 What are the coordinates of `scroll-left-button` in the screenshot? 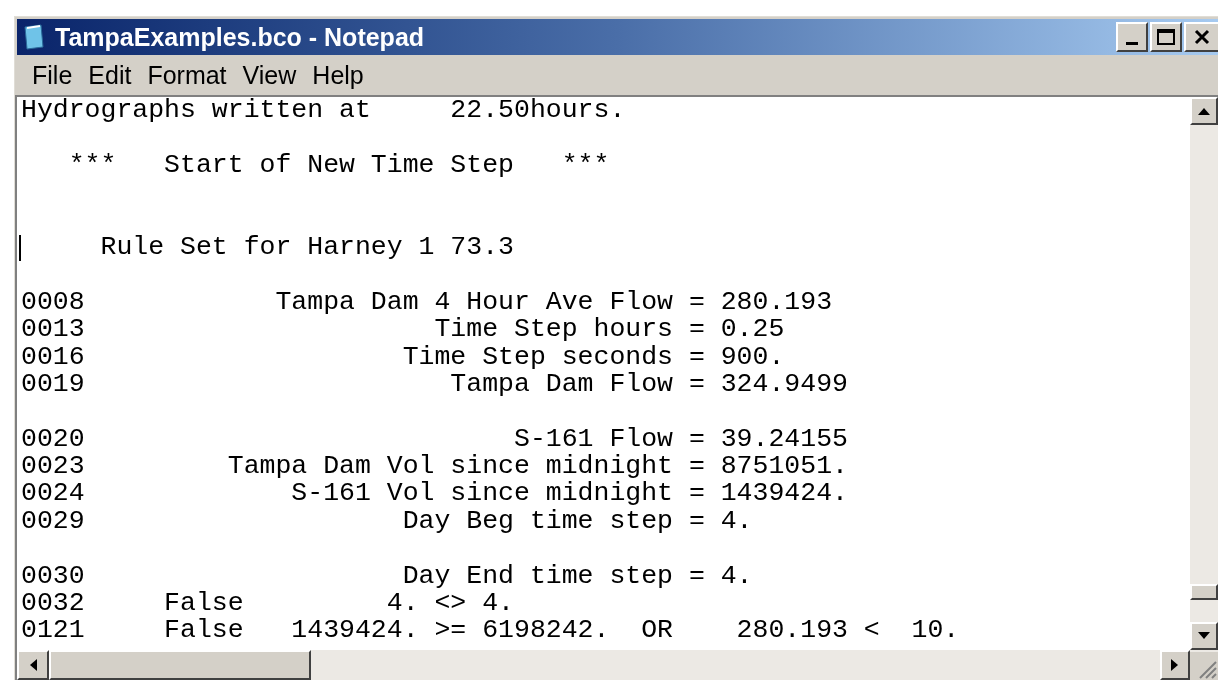 It's located at (33, 665).